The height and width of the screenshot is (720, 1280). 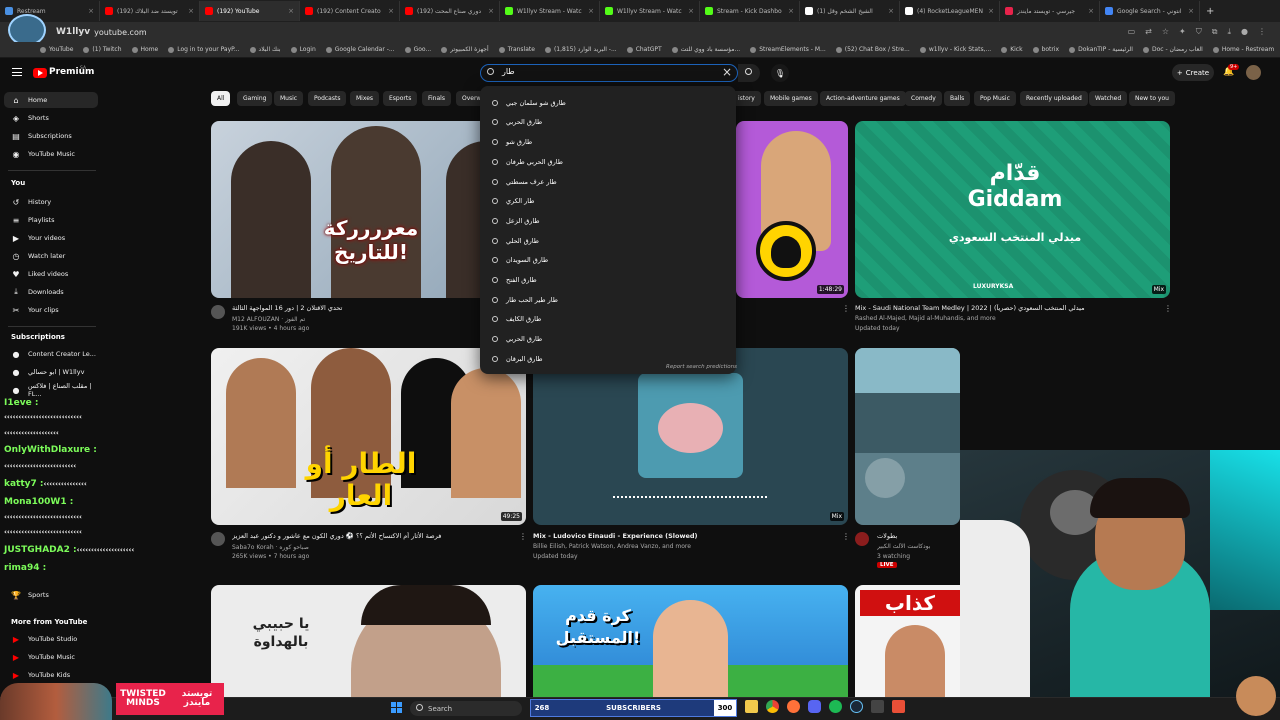 What do you see at coordinates (814, 706) in the screenshot?
I see `discord-icon` at bounding box center [814, 706].